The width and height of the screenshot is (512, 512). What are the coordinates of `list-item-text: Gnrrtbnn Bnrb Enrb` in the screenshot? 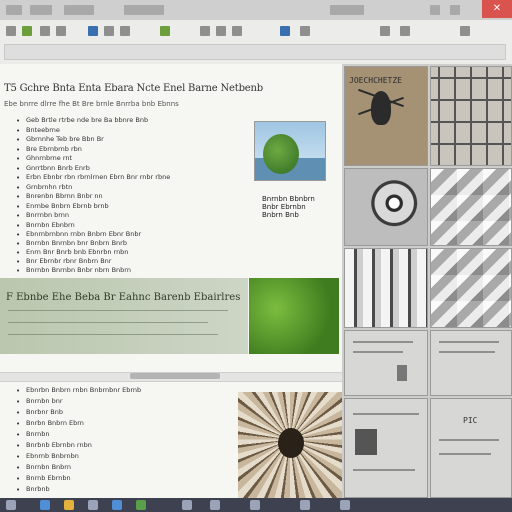 It's located at (58, 167).